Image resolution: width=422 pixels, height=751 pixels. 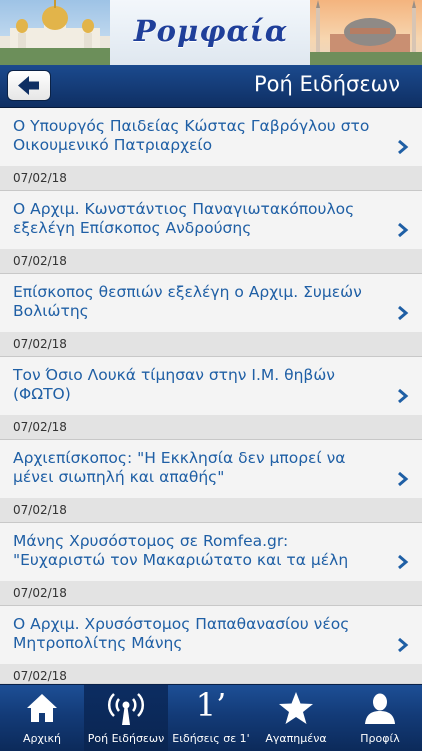 What do you see at coordinates (126, 709) in the screenshot?
I see `broadcast-icon` at bounding box center [126, 709].